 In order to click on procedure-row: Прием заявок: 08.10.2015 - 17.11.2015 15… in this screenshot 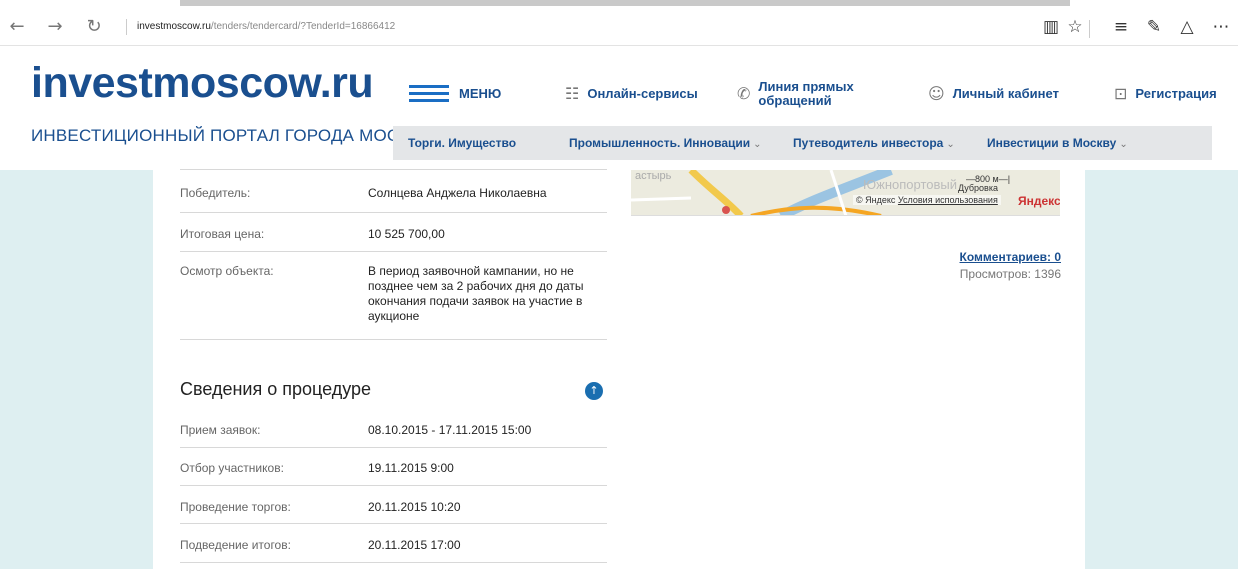, I will do `click(393, 435)`.